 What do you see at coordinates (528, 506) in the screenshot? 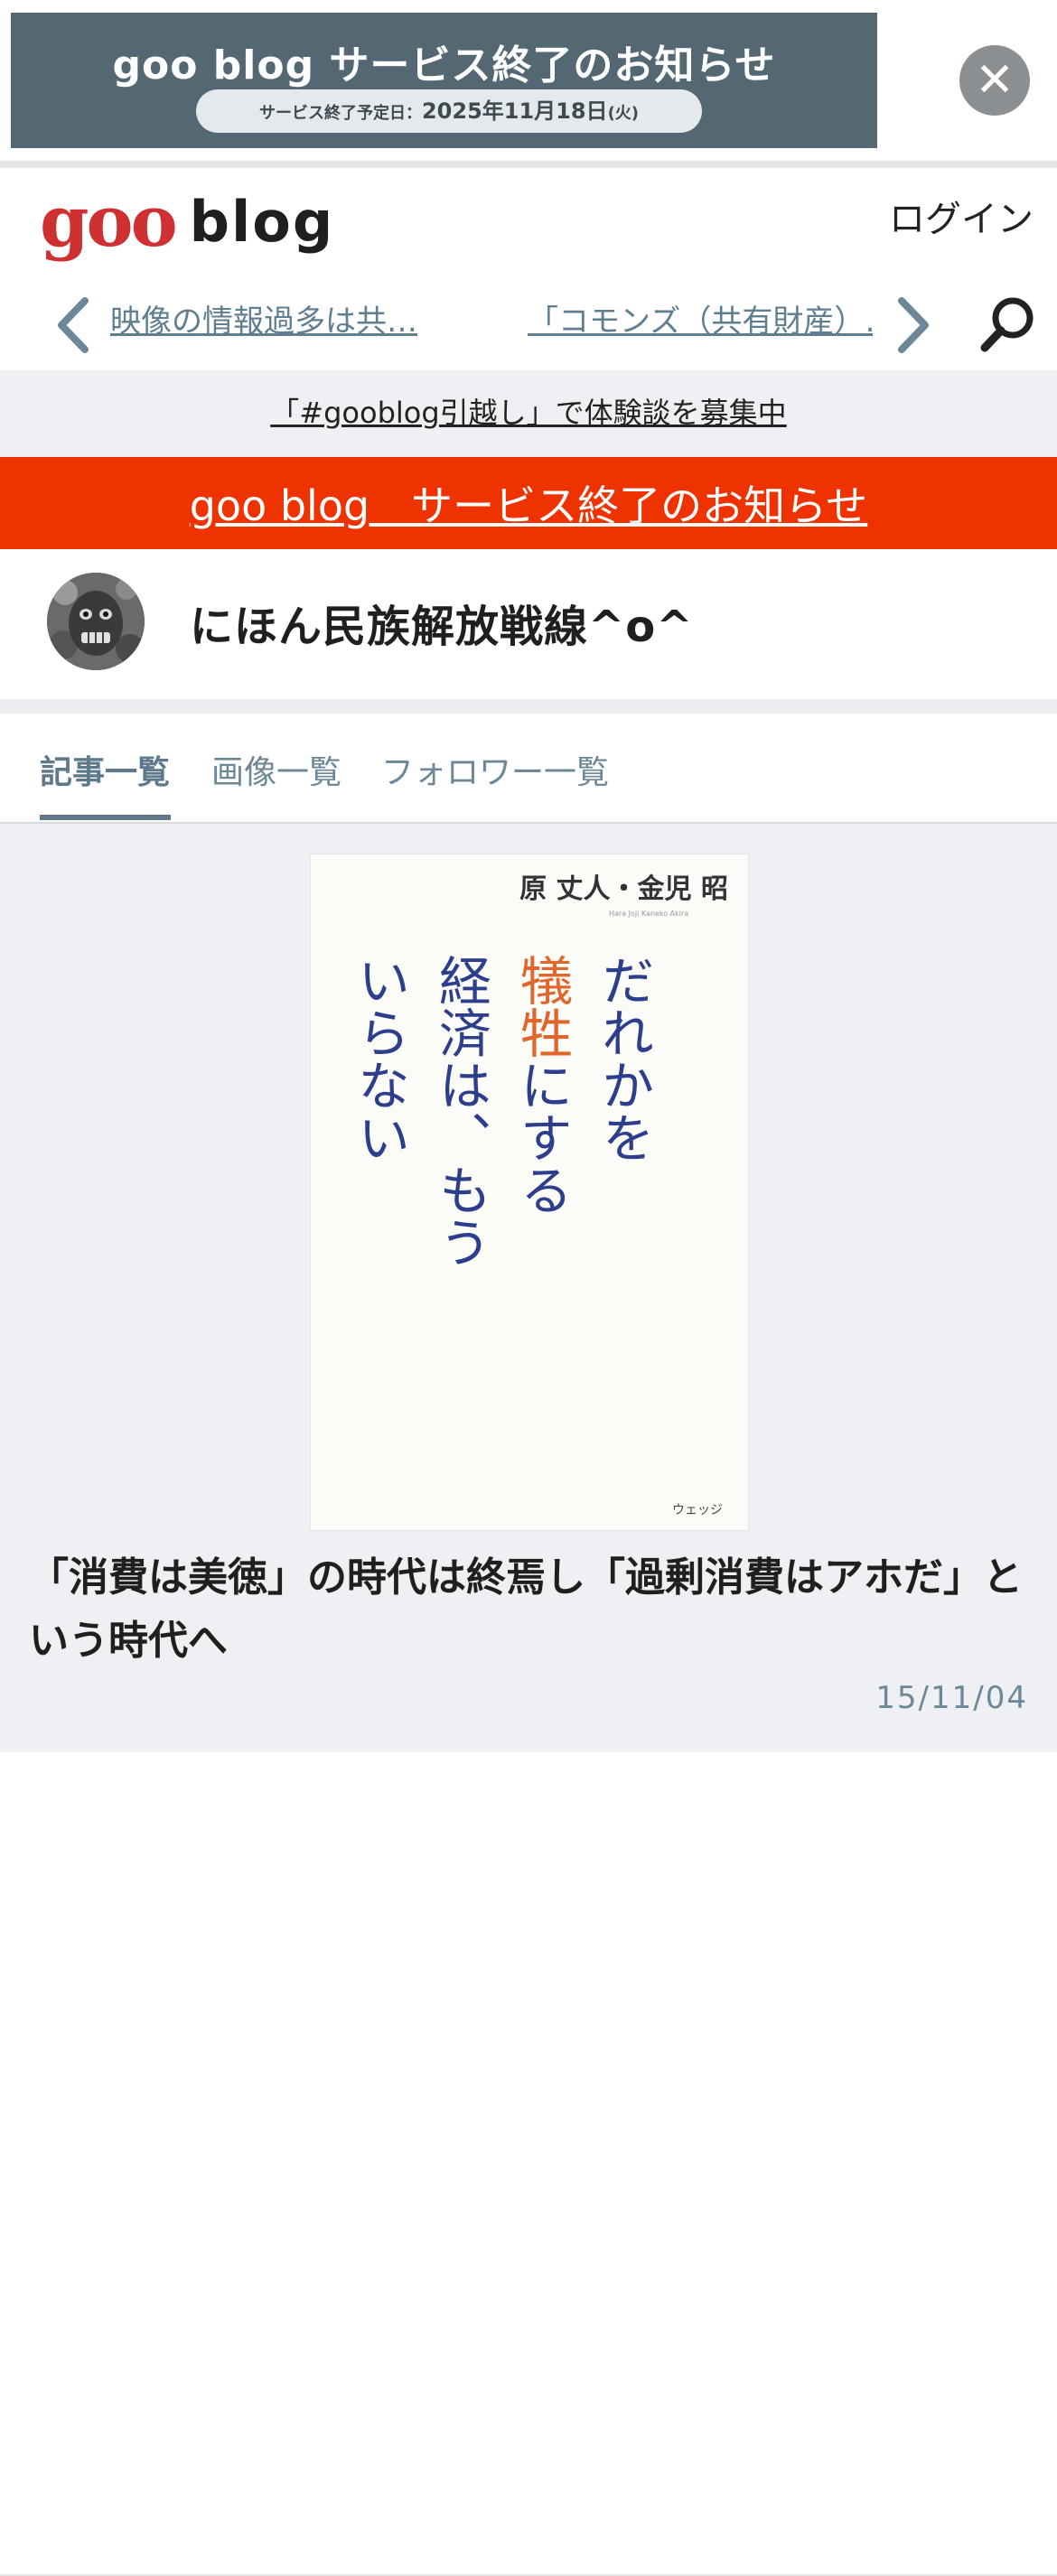
I see `service-end-notice-label: goo blog サービス終了のお知らせ` at bounding box center [528, 506].